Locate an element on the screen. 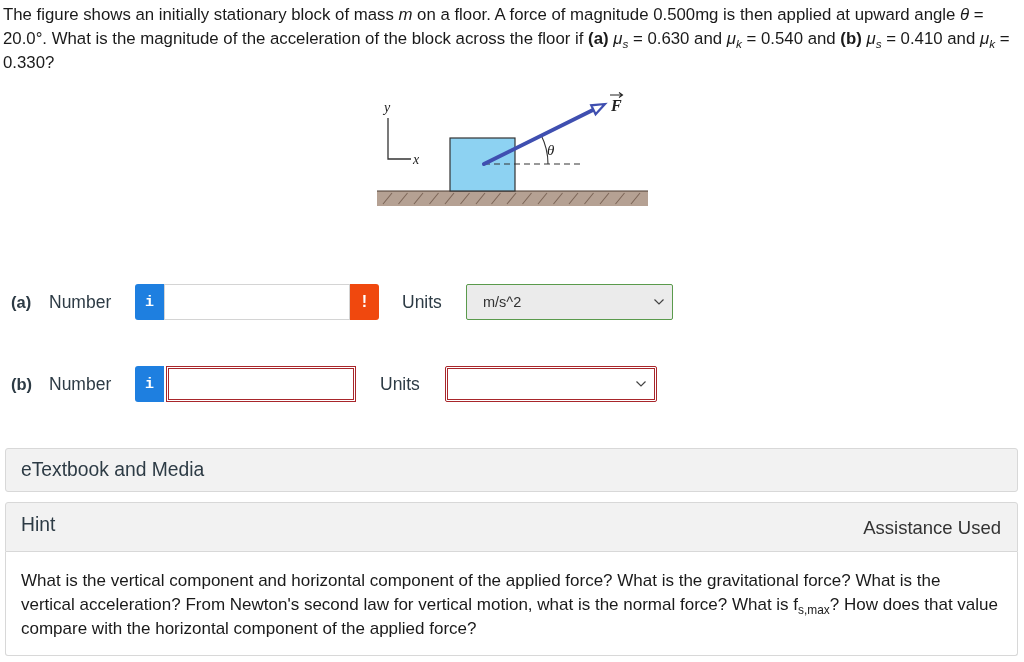 The image size is (1024, 662). hint-text: What is the vertical component and horizontal component of the applied force? What is the gravitational force? What is the vertical acceleration? From Newton's second law for vertical motion, what is the normal force? What is f$_{s,max}$? How does that value compare with the horizontal component of the applied force? is located at coordinates (509, 605).